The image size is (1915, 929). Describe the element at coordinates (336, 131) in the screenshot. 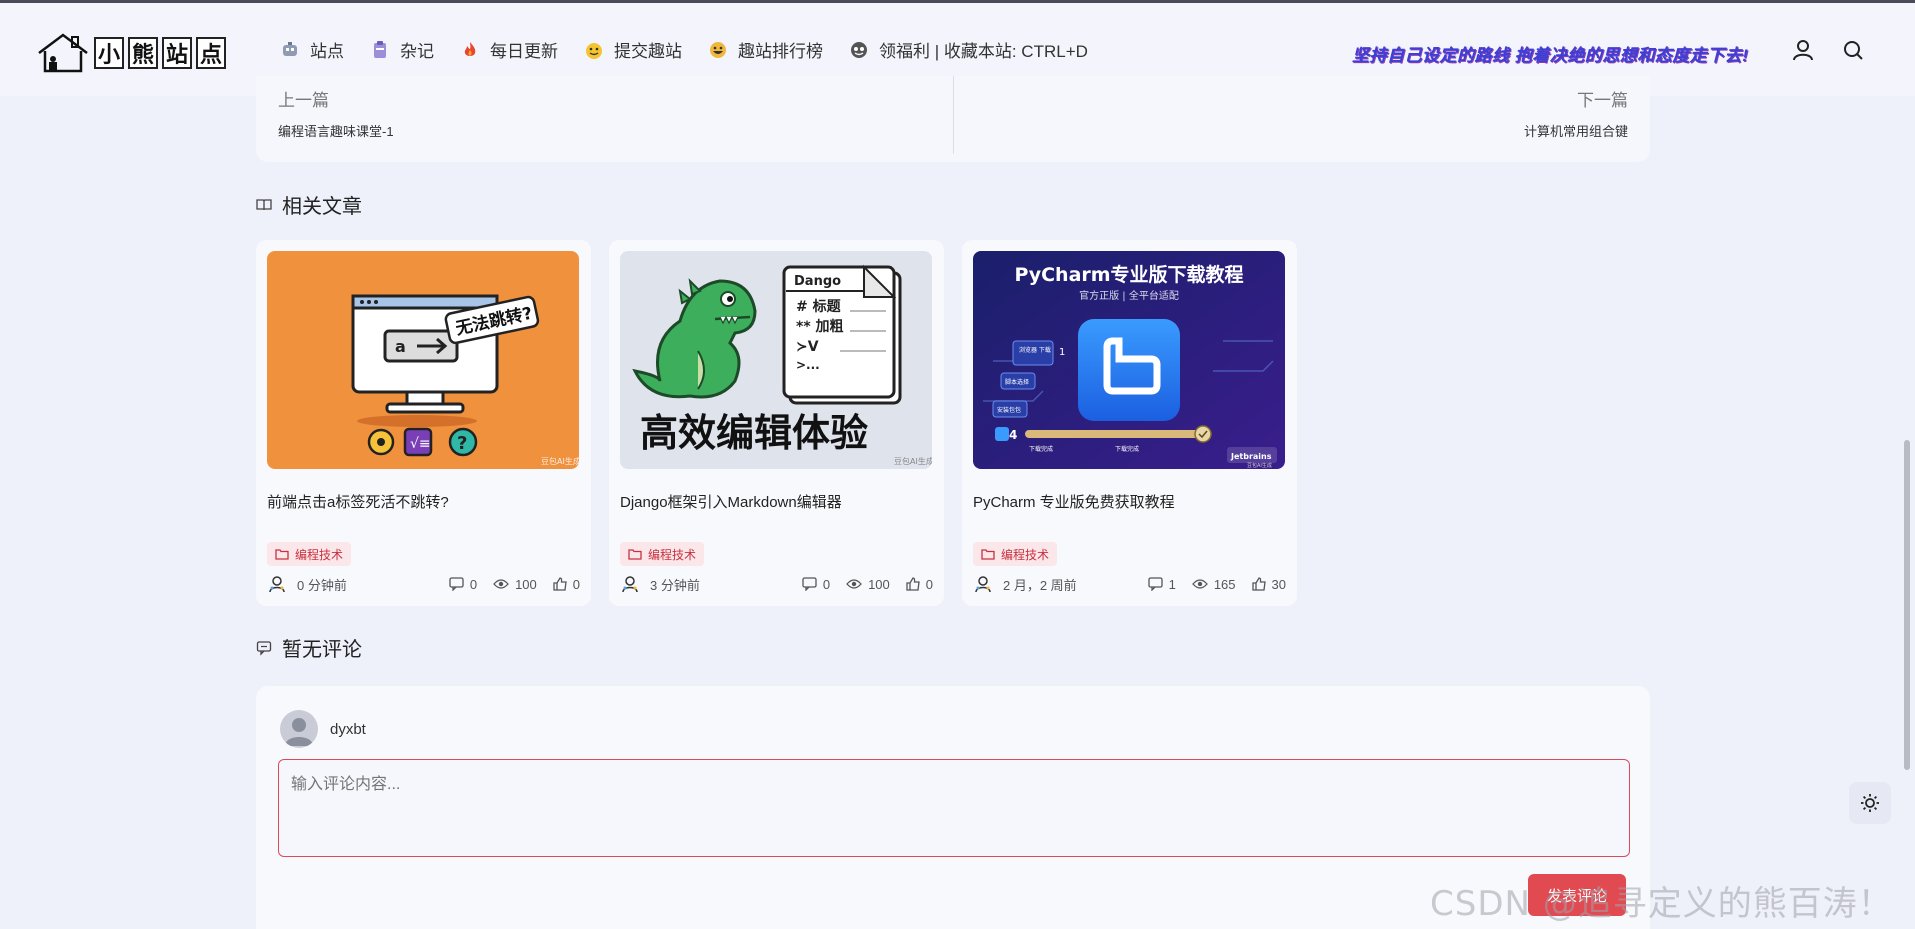

I see `prev-title: 编程语言趣味课堂-1` at that location.